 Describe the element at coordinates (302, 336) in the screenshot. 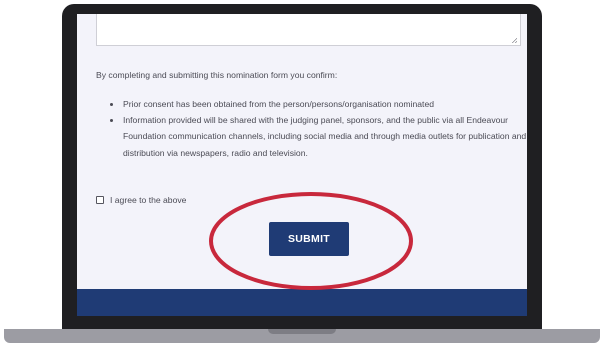

I see `laptop-base` at that location.